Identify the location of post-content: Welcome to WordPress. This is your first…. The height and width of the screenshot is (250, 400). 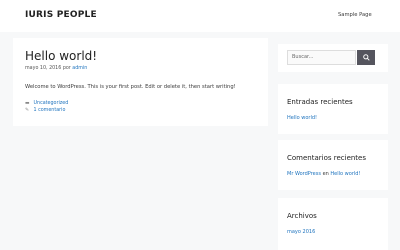
(130, 87).